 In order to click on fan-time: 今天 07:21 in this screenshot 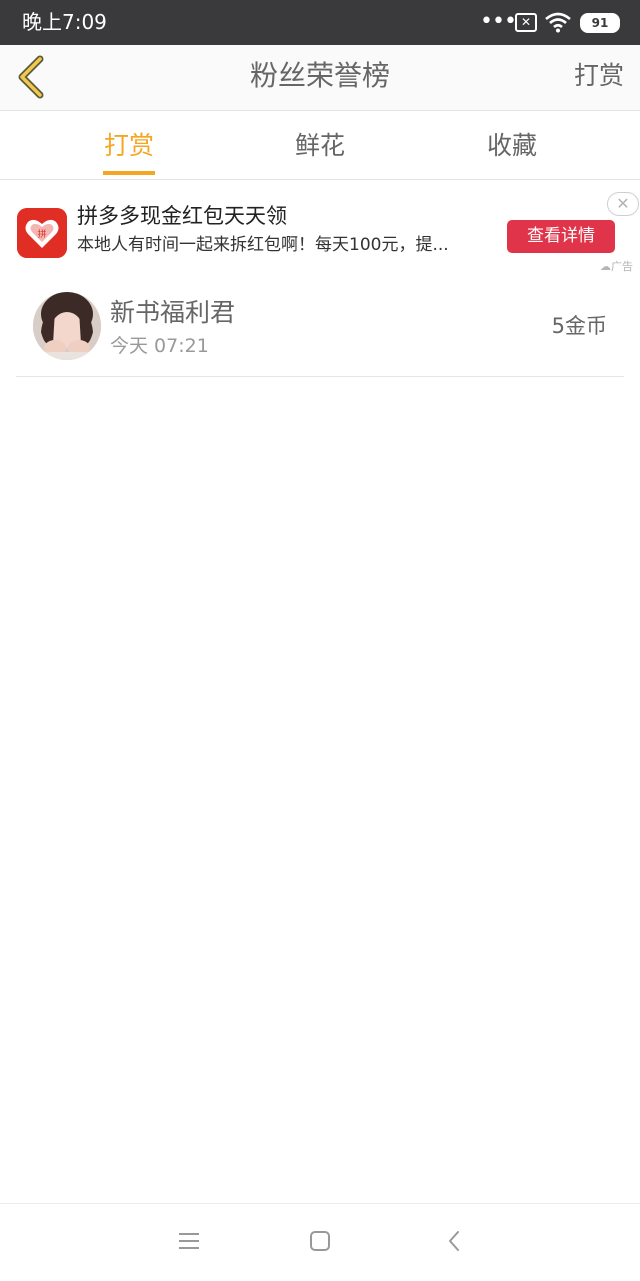, I will do `click(159, 346)`.